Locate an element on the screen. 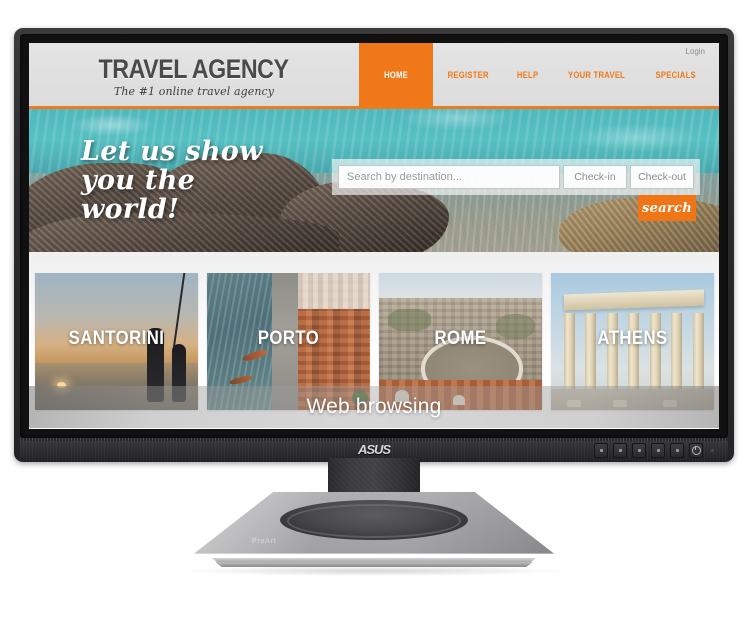 This screenshot has height=618, width=748. proart-label: ProArt is located at coordinates (264, 541).